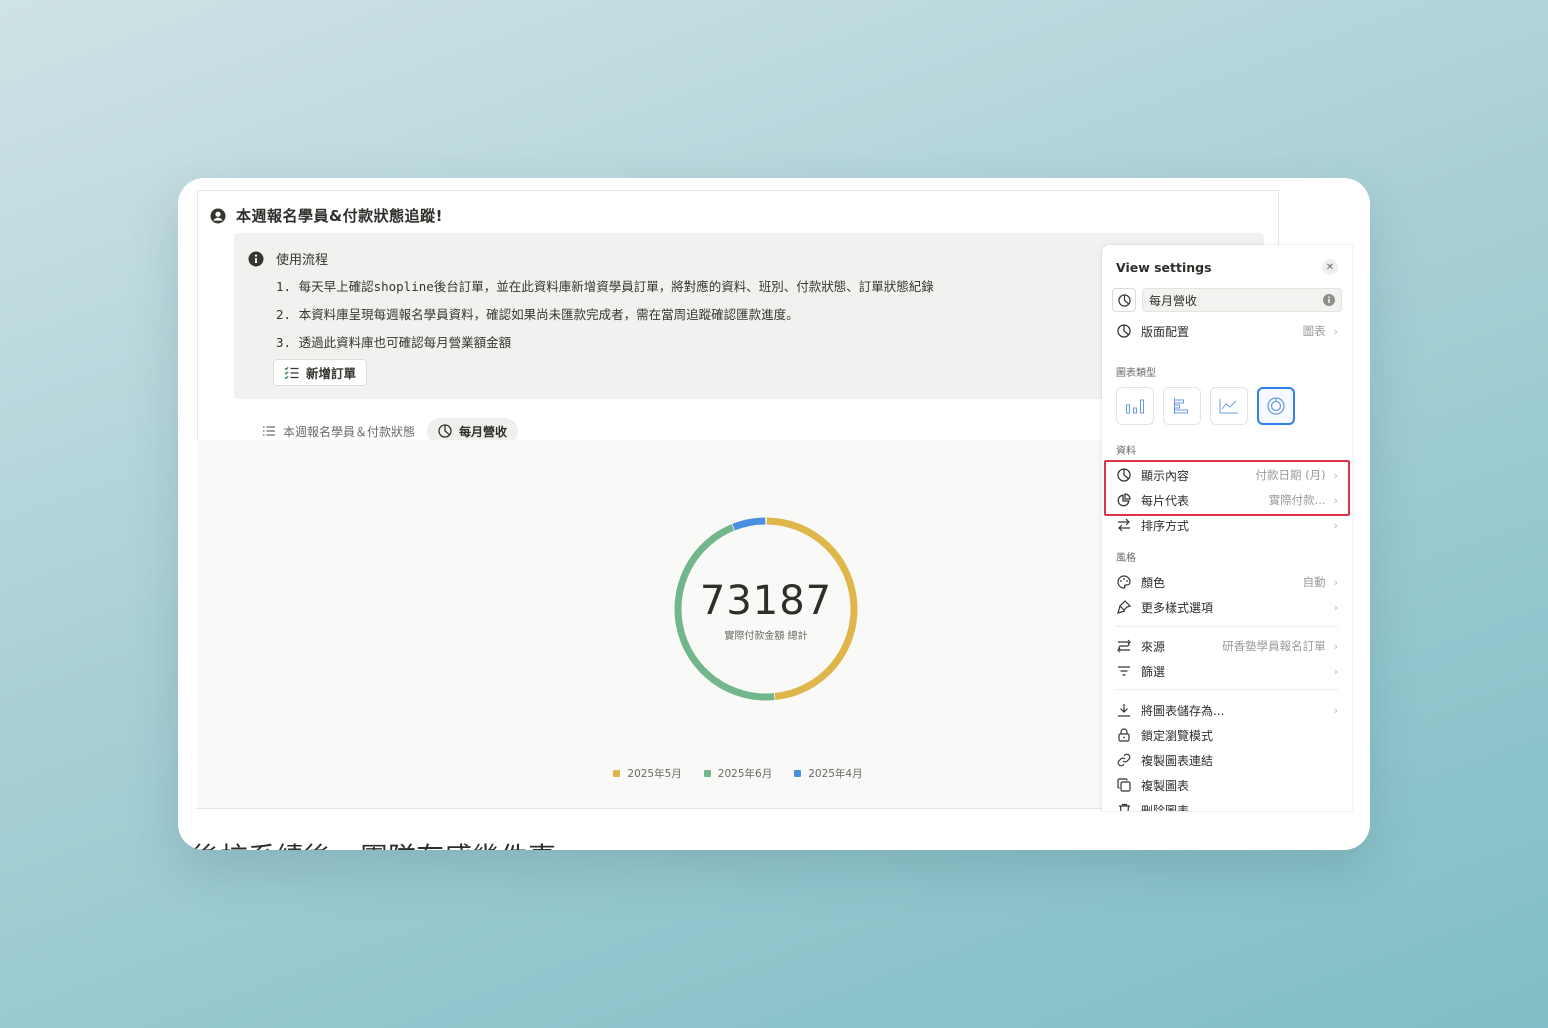 The height and width of the screenshot is (1028, 1548). I want to click on checklist-icon, so click(291, 372).